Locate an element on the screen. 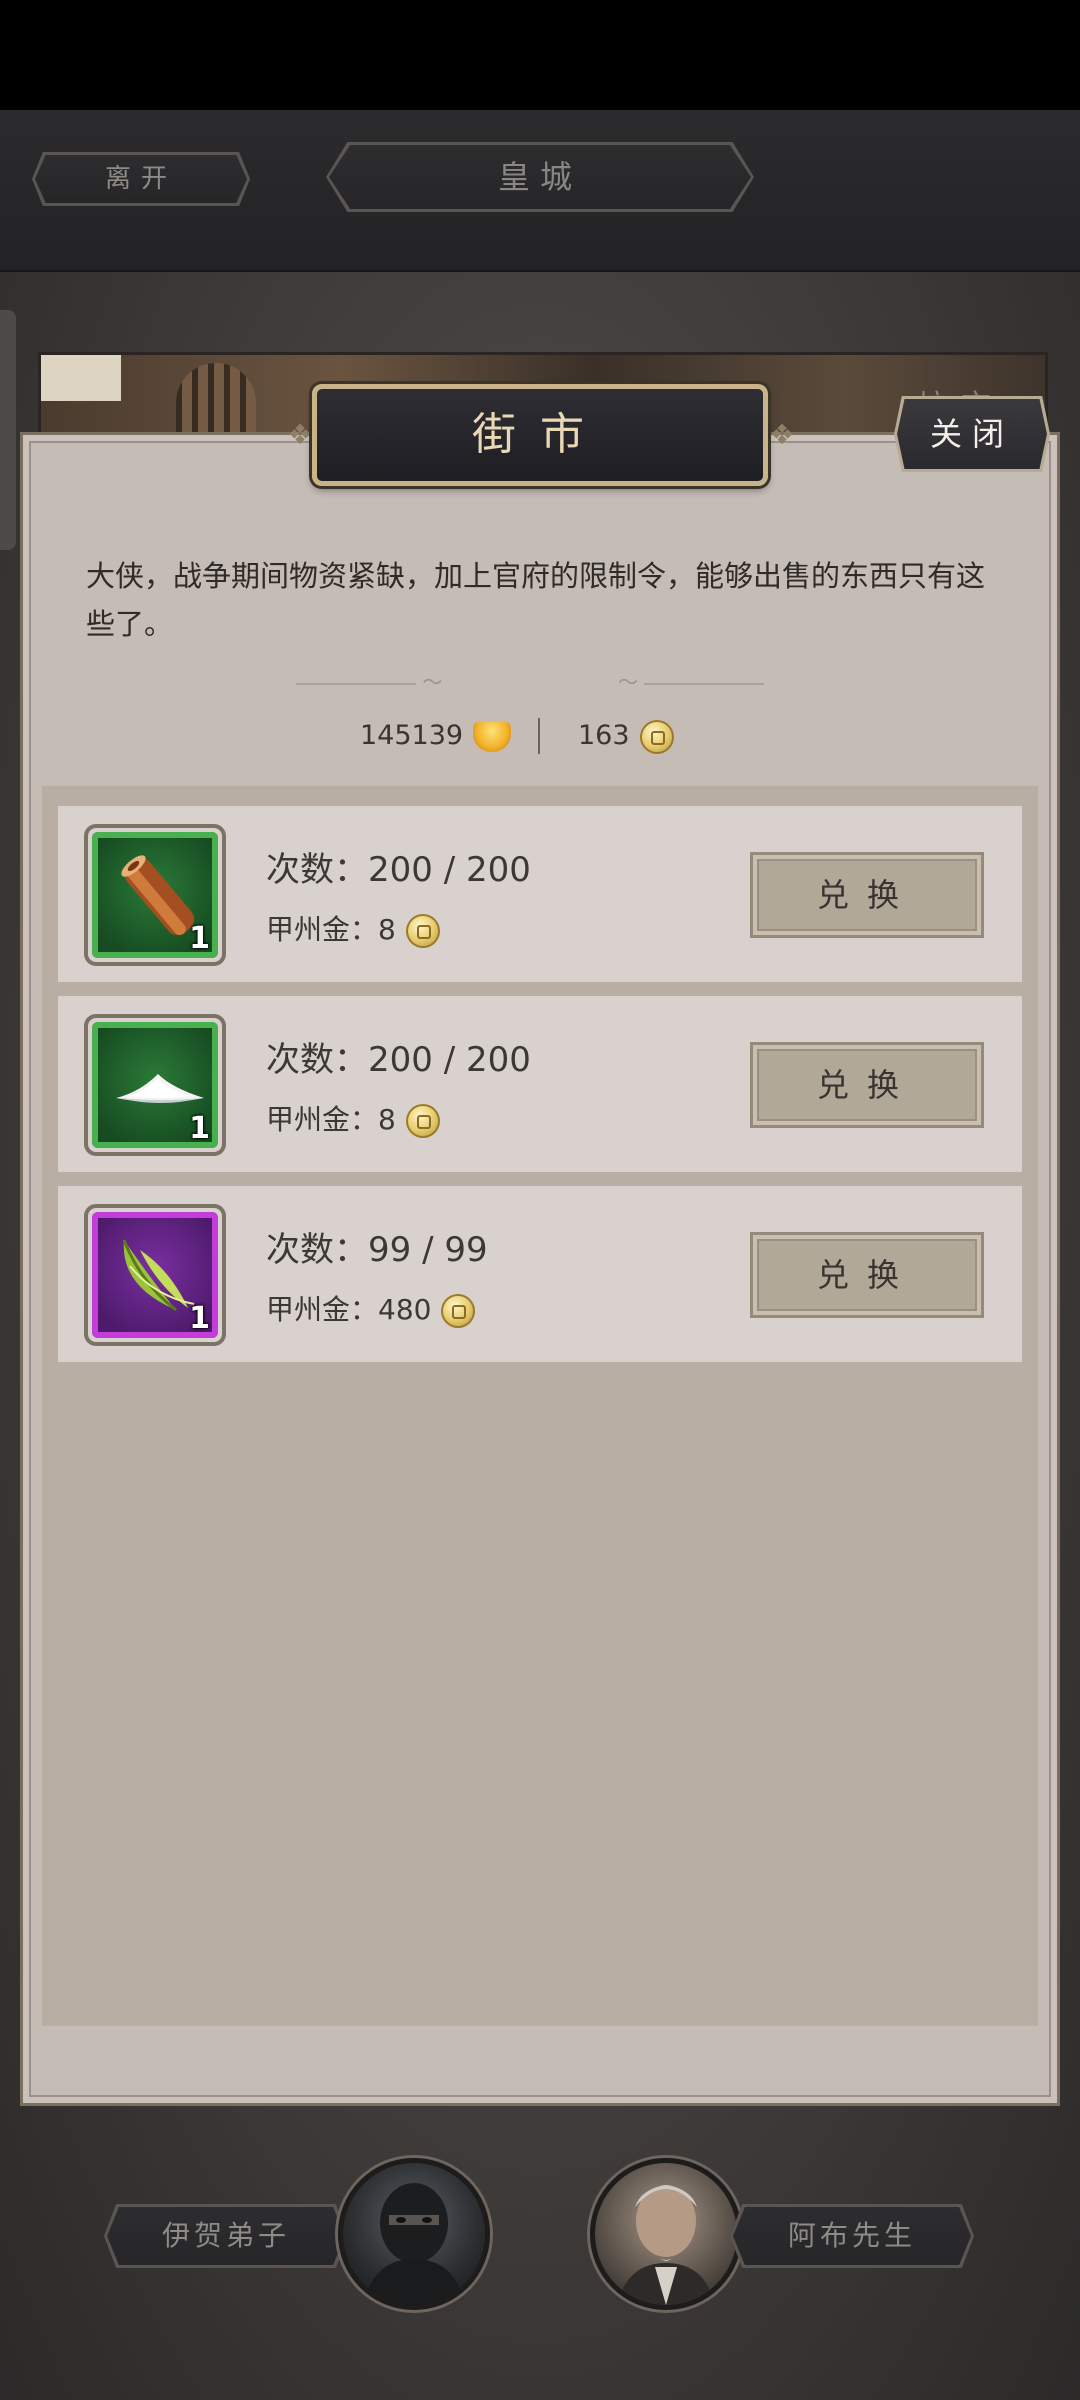 This screenshot has width=1080, height=2400. npc-name-tag-left: 伊贺弟子 is located at coordinates (226, 2236).